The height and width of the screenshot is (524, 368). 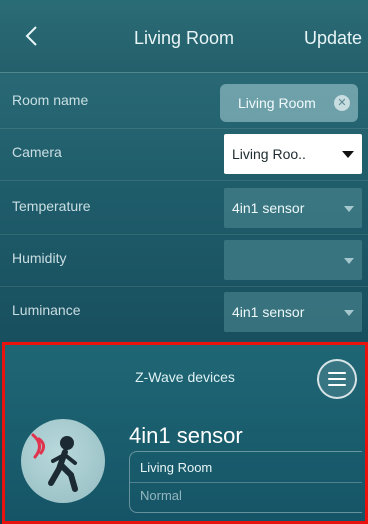 What do you see at coordinates (186, 436) in the screenshot?
I see `device-name: 4in1 sensor` at bounding box center [186, 436].